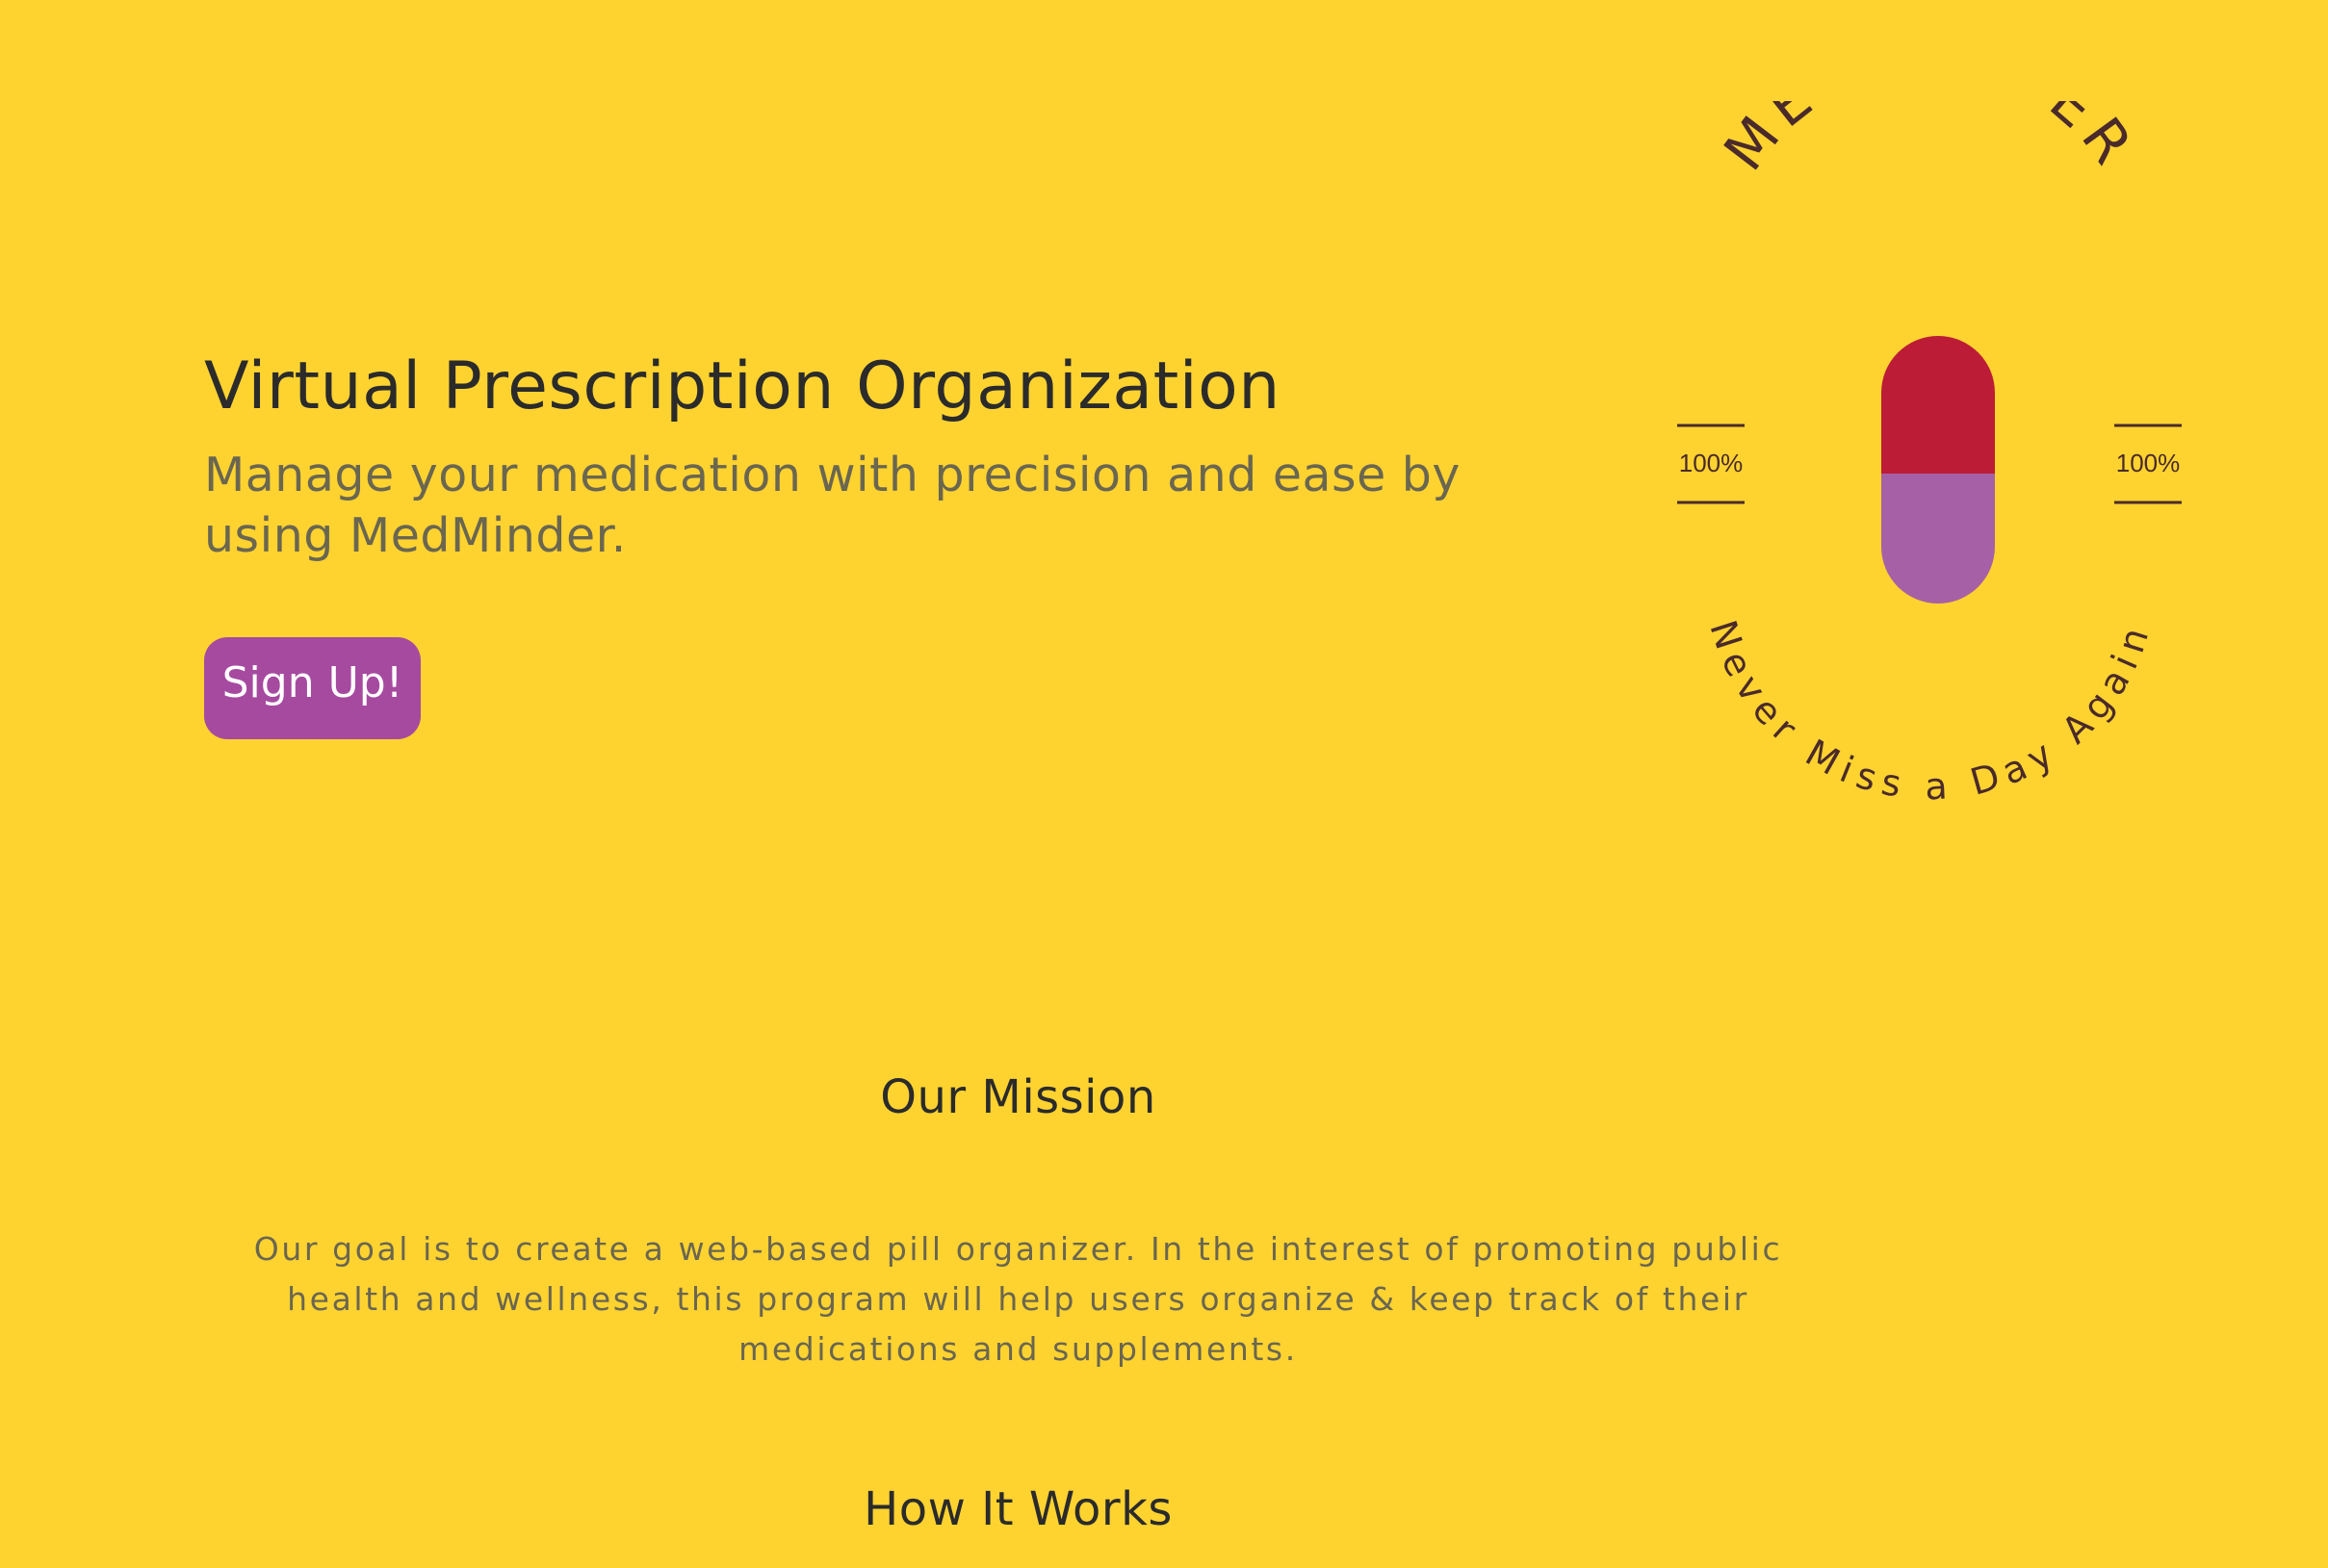 The width and height of the screenshot is (2328, 1568). What do you see at coordinates (1018, 1509) in the screenshot?
I see `how-it-works-heading: How It Works` at bounding box center [1018, 1509].